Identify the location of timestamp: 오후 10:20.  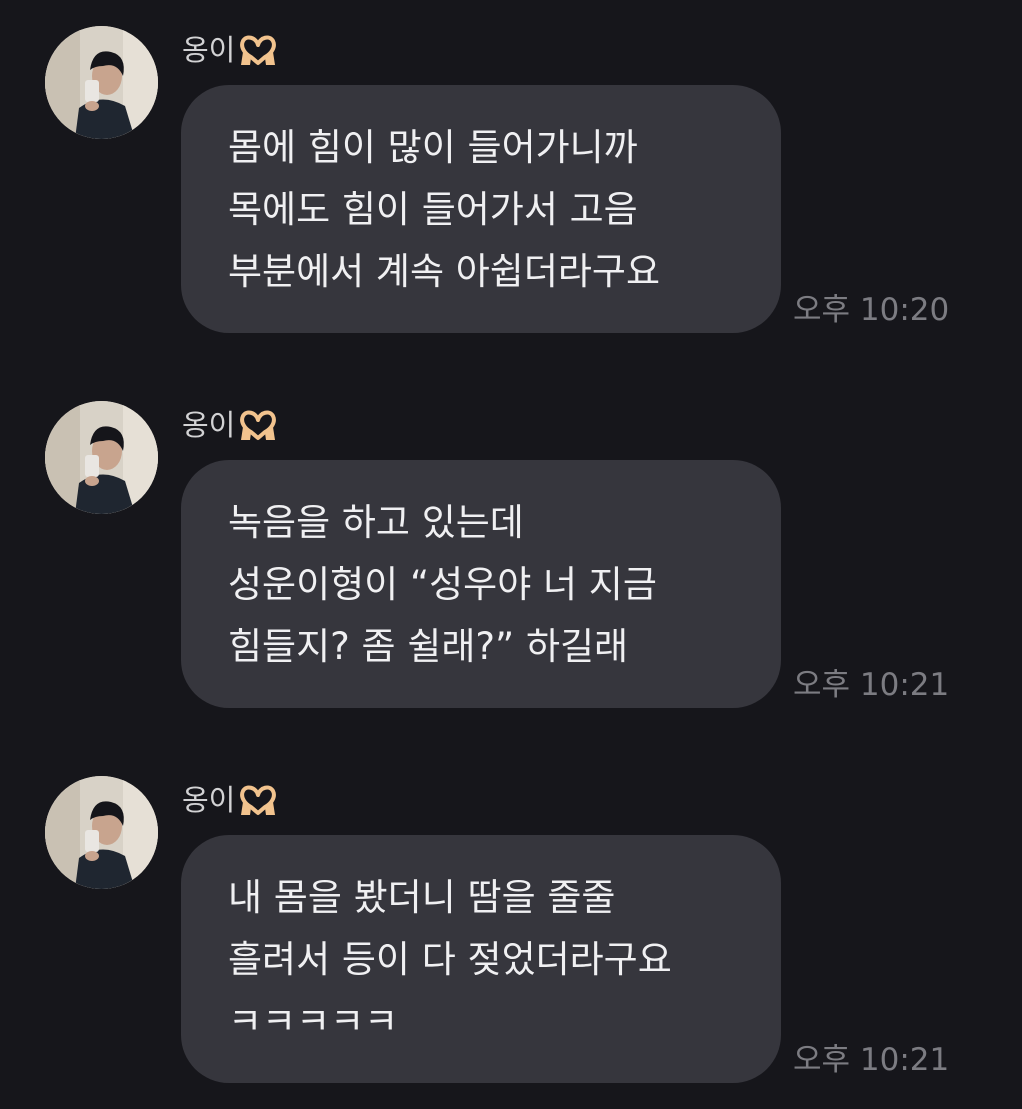
(871, 310).